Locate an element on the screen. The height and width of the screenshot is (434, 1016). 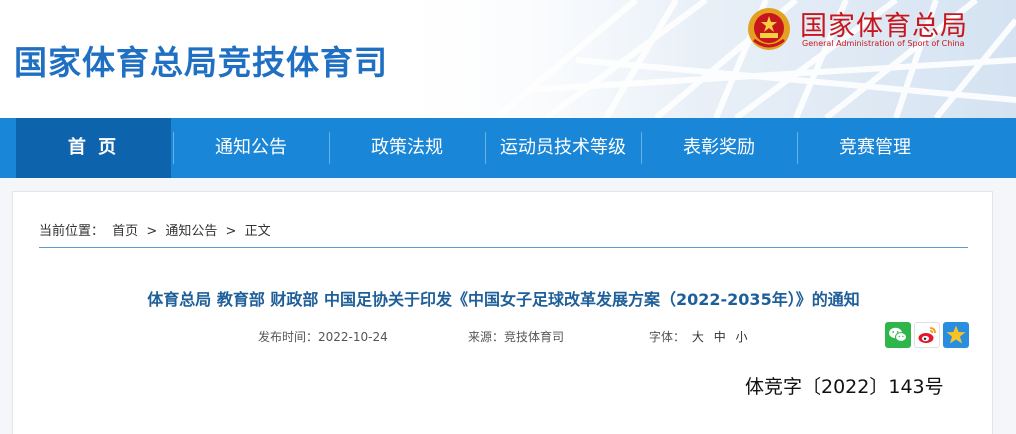
font-size-selector: 字体： 大 中 小 is located at coordinates (700, 336).